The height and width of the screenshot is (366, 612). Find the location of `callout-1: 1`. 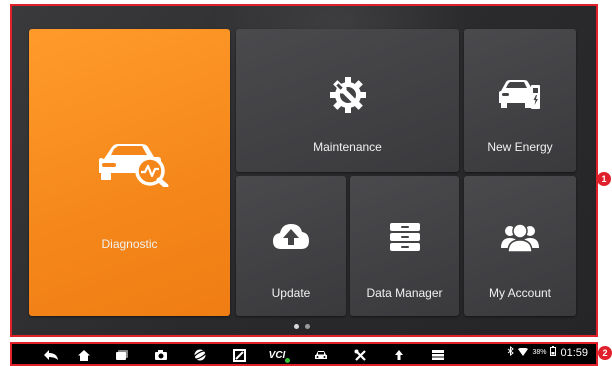

callout-1: 1 is located at coordinates (604, 179).